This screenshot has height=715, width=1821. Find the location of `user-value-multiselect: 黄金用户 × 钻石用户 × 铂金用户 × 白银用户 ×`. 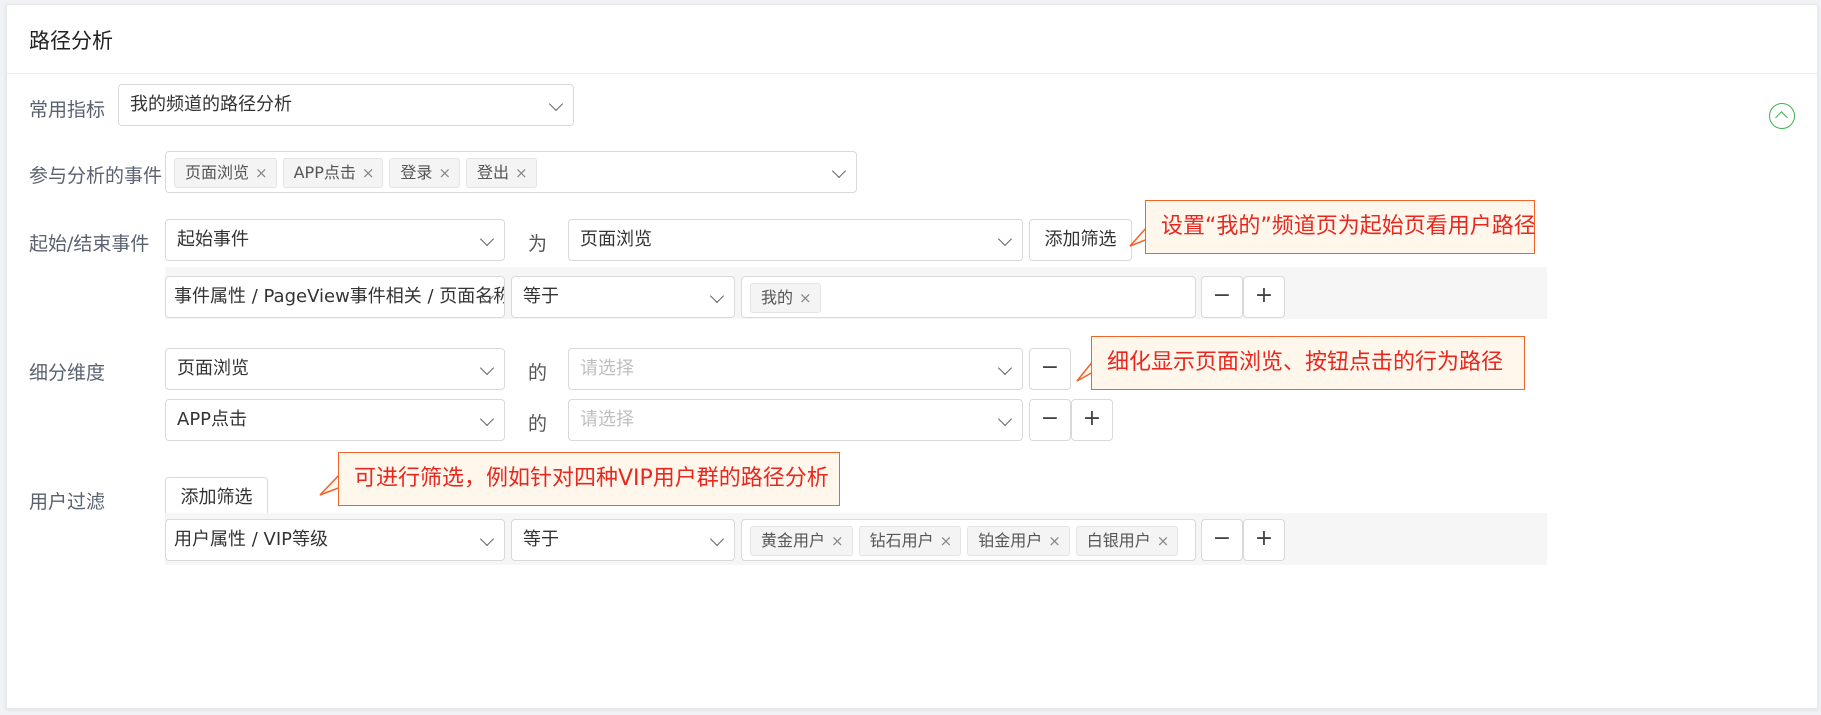

user-value-multiselect: 黄金用户 × 钻石用户 × 铂金用户 × 白银用户 × is located at coordinates (968, 540).